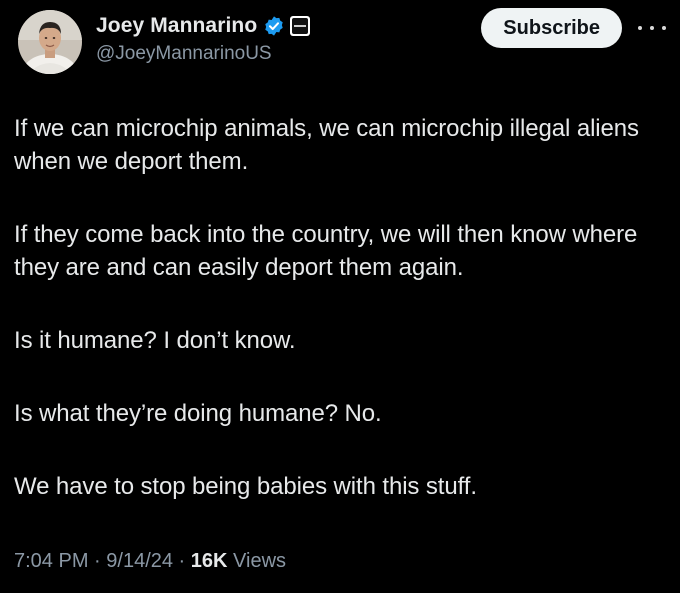 The width and height of the screenshot is (680, 593). What do you see at coordinates (51, 561) in the screenshot?
I see `tweet-time: 7:04 PM` at bounding box center [51, 561].